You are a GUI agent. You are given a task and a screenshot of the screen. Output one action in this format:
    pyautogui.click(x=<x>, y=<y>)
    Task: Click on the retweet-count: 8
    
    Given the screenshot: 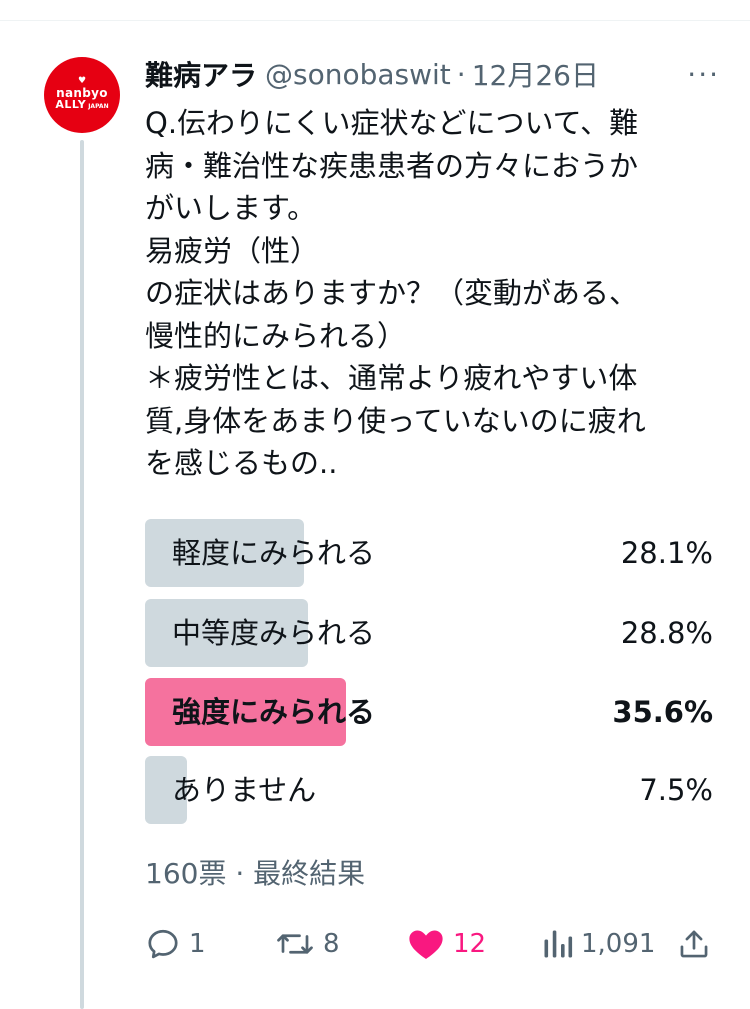 What is the action you would take?
    pyautogui.click(x=331, y=944)
    